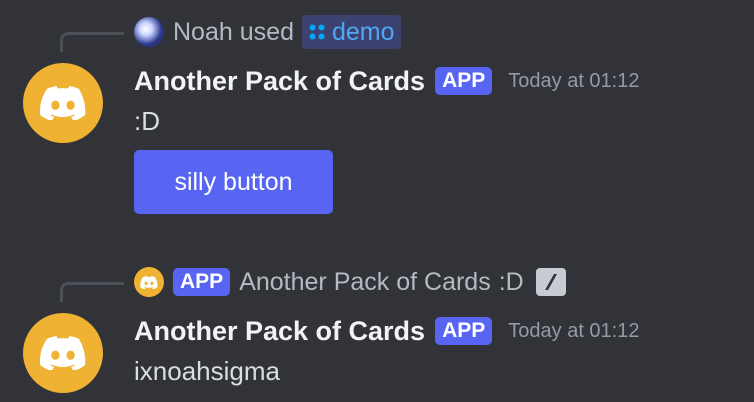 This screenshot has height=402, width=754. I want to click on user-avatar-small, so click(149, 32).